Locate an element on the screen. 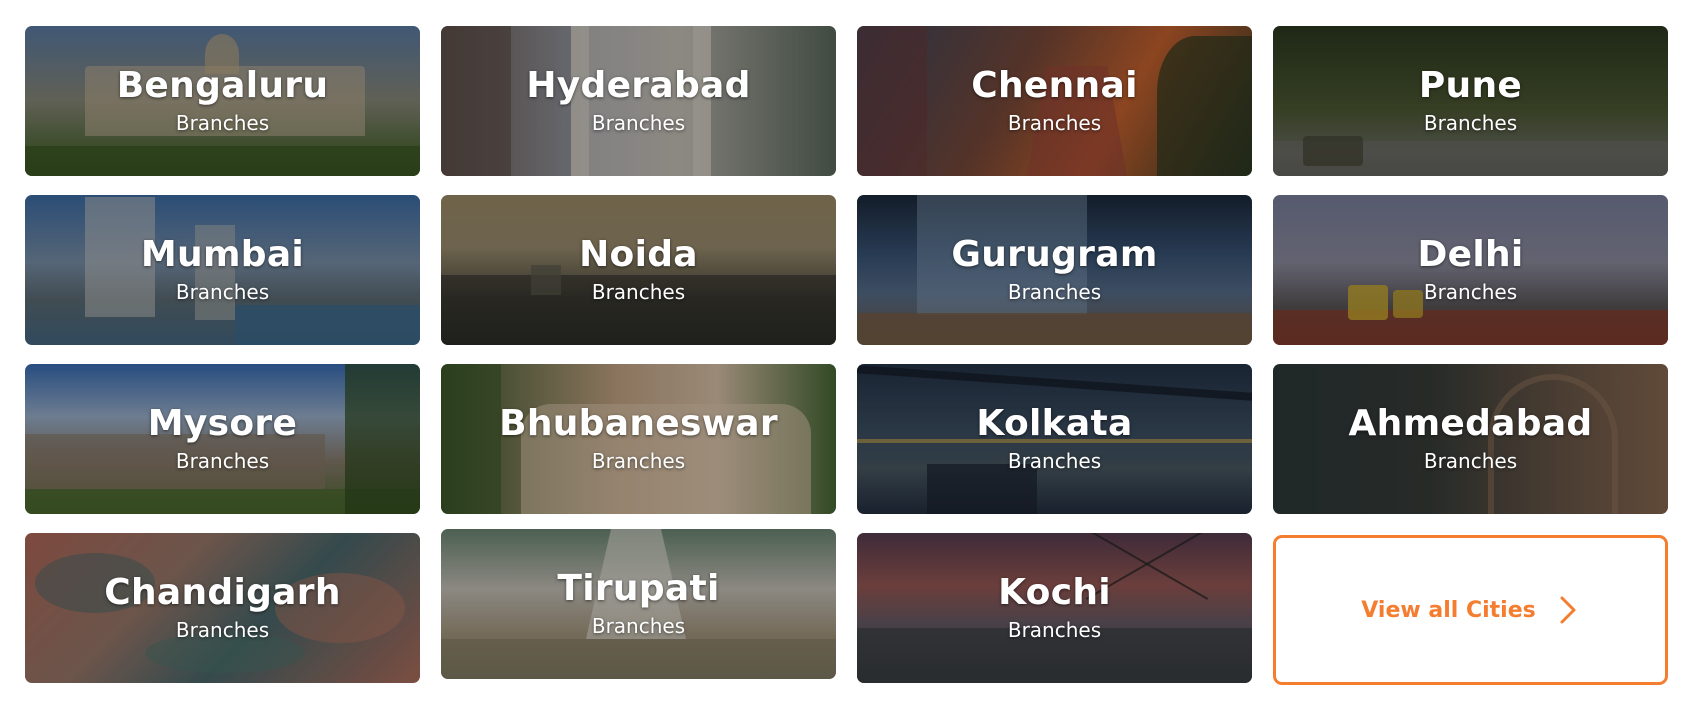 Image resolution: width=1687 pixels, height=712 pixels. city-card-tirupati: Tirupati Branches is located at coordinates (638, 604).